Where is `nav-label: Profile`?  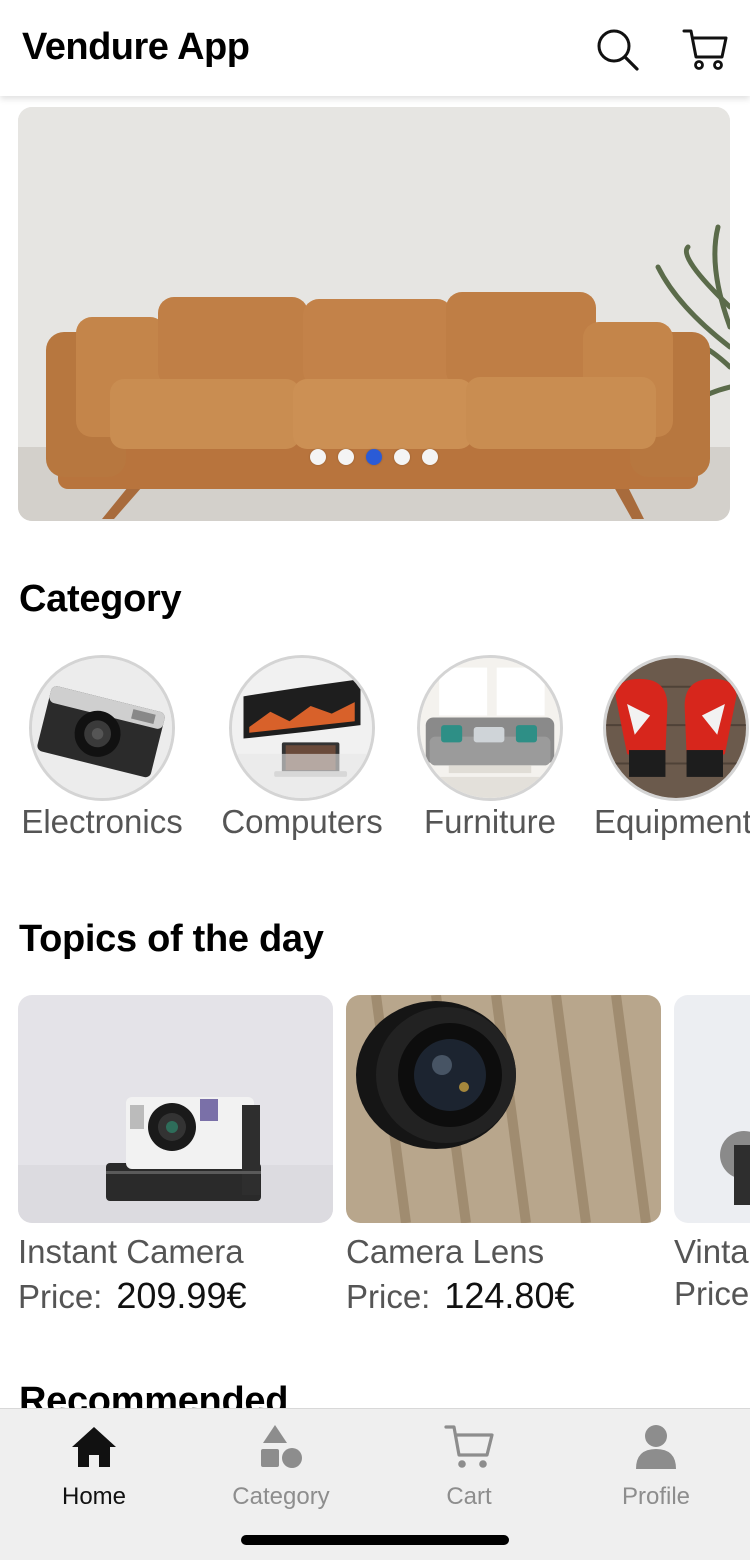 nav-label: Profile is located at coordinates (656, 1496).